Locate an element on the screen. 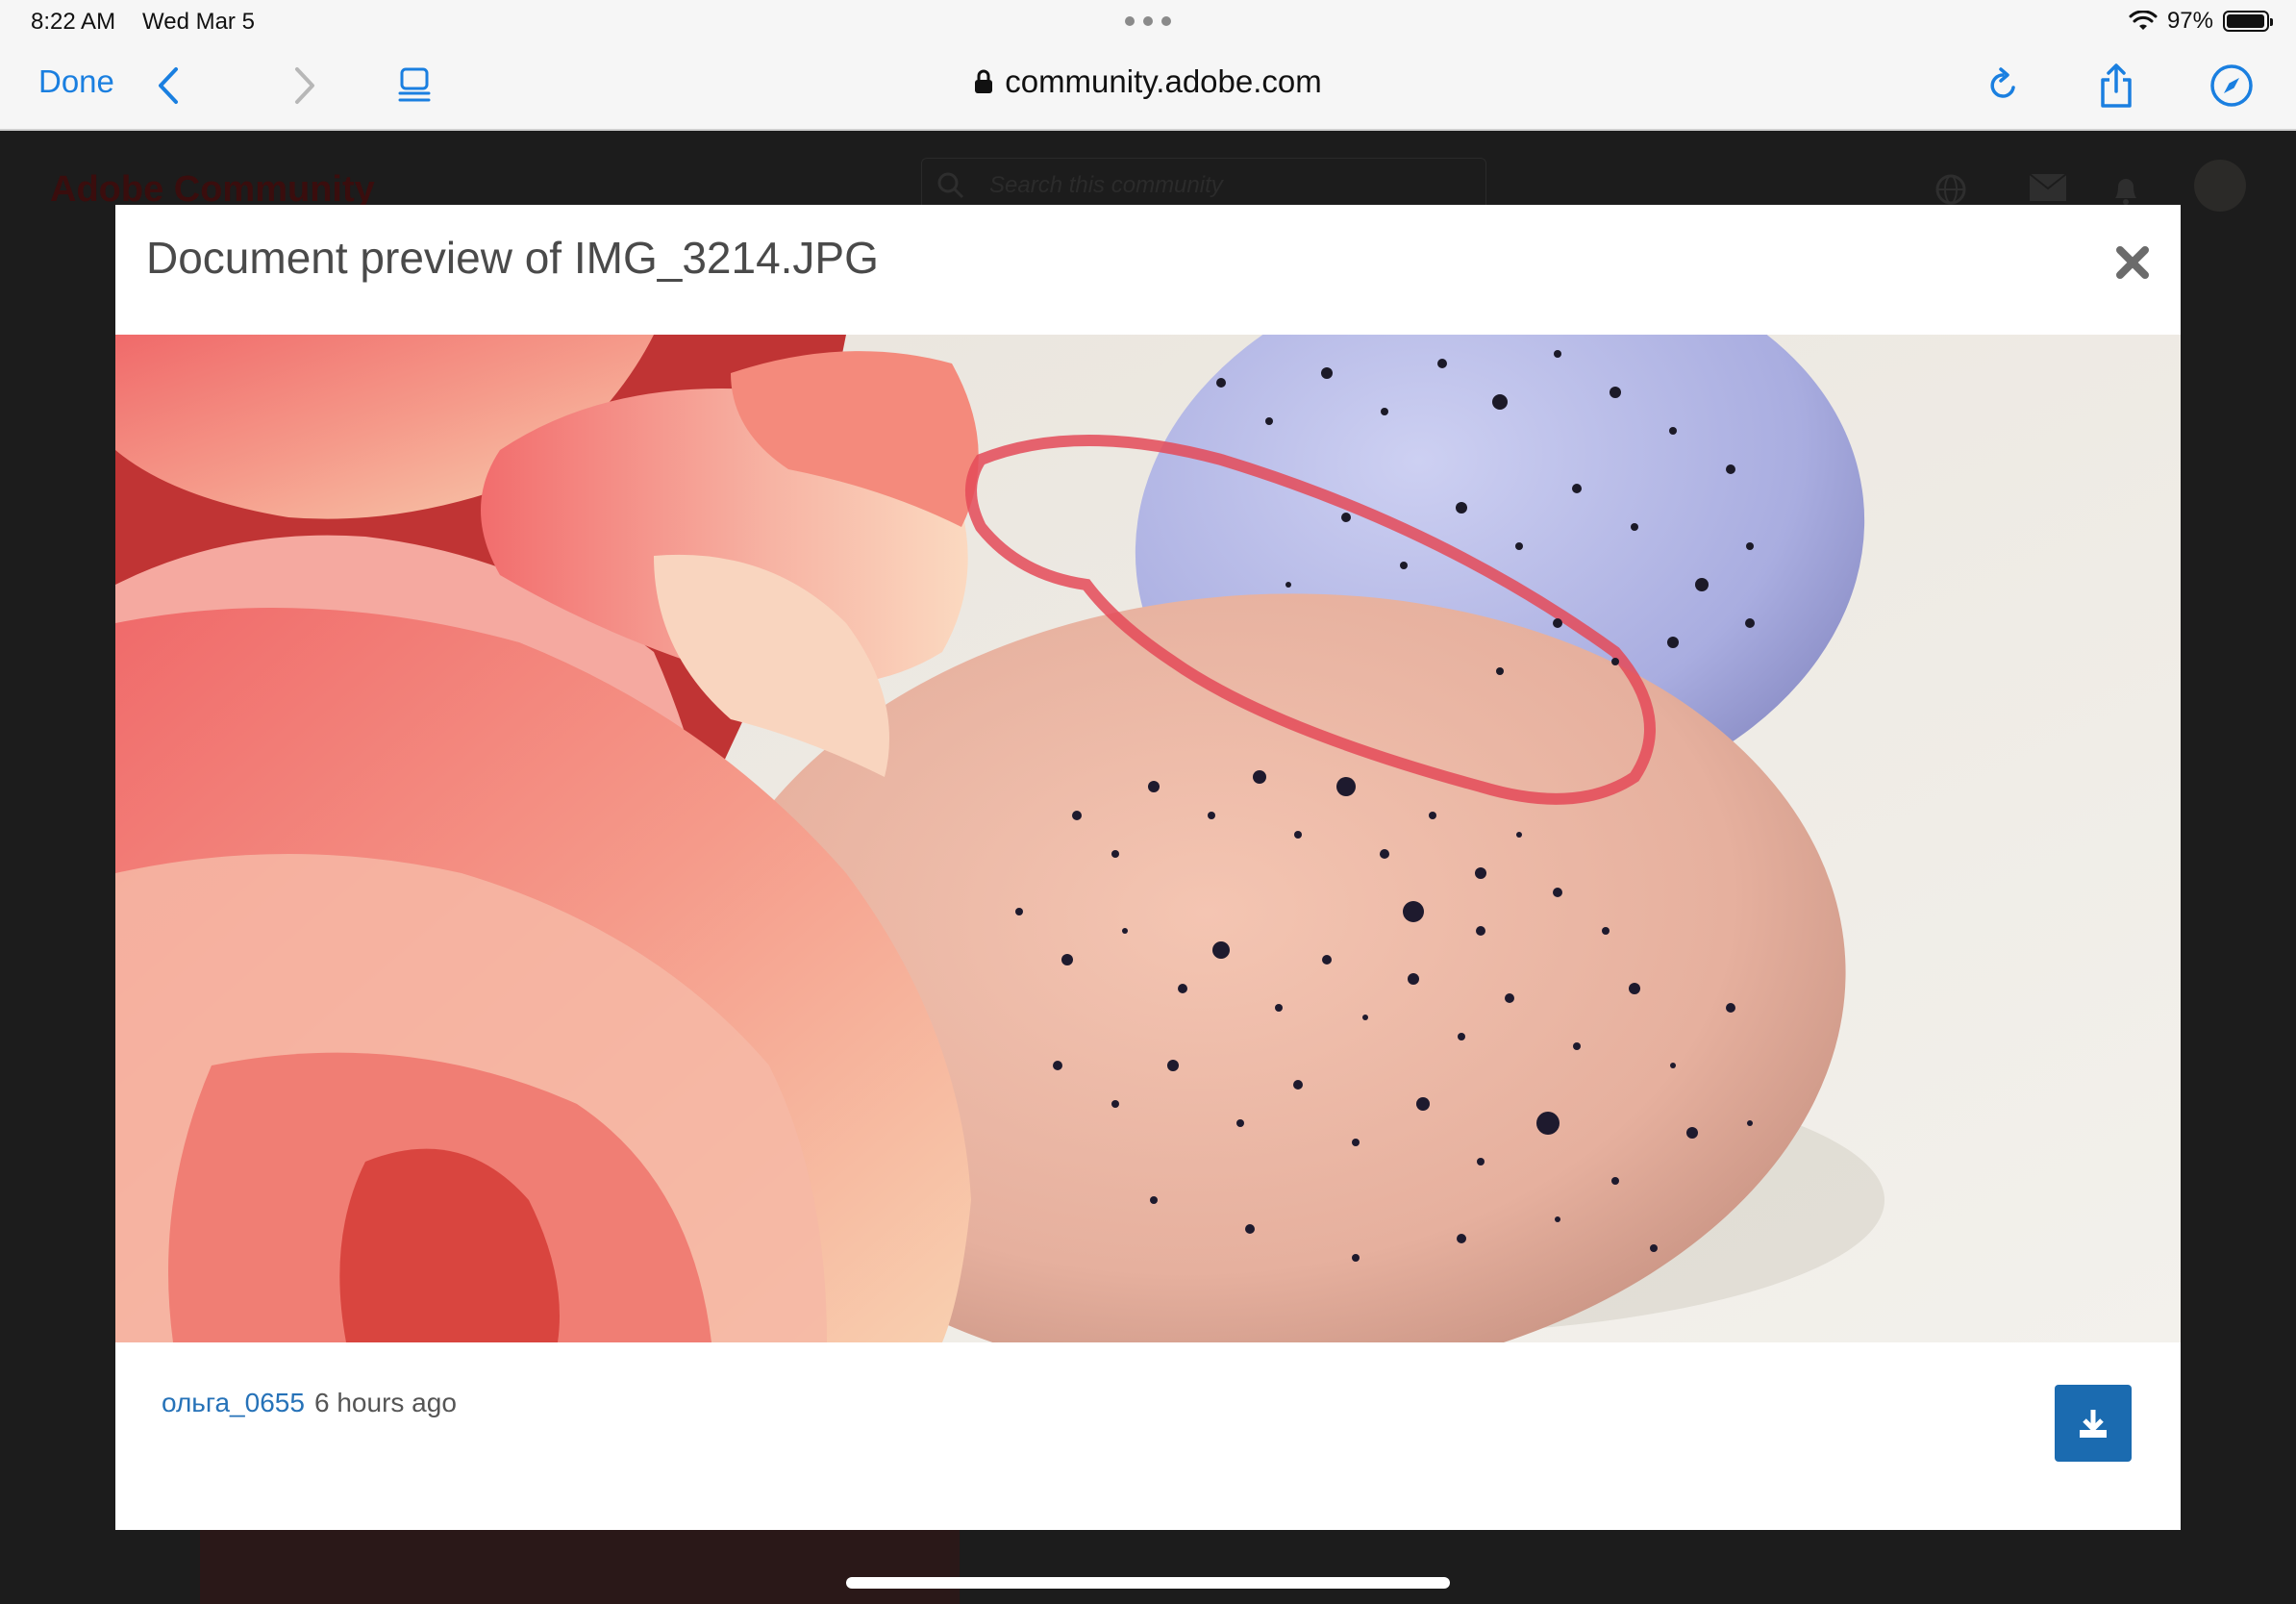 The height and width of the screenshot is (1604, 2296). wifi-icon is located at coordinates (2143, 20).